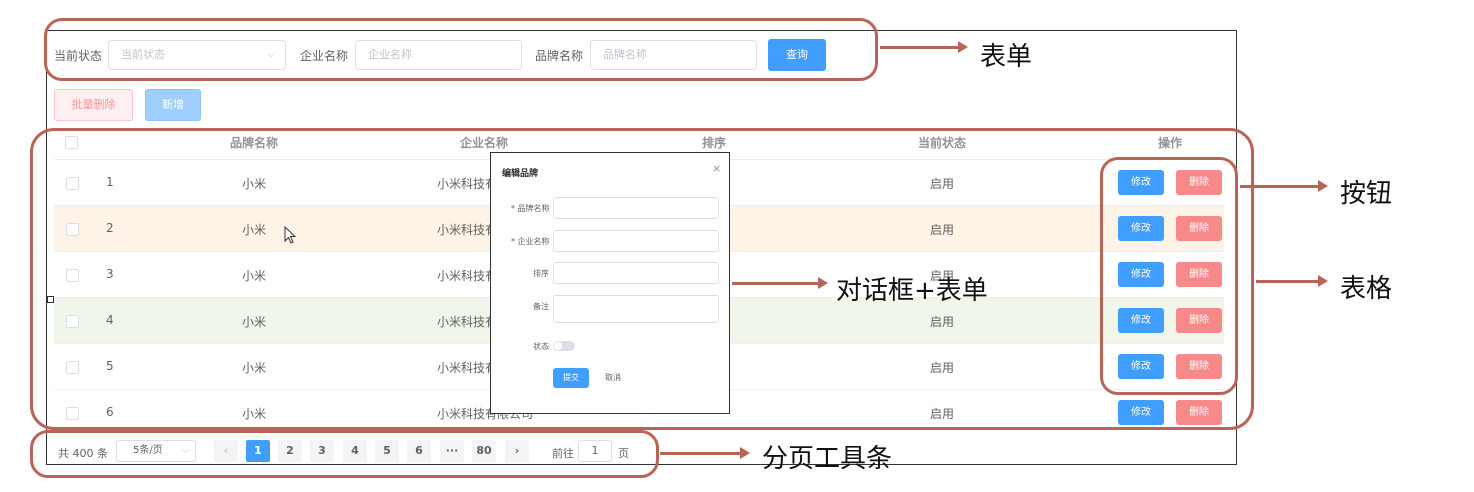  I want to click on dialog-arrow, so click(780, 283).